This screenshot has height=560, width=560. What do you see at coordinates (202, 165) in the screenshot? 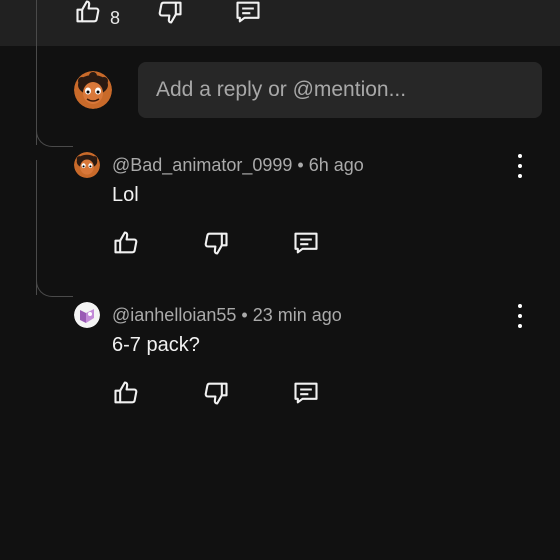
I see `comment-author: @Bad_animator_0999` at bounding box center [202, 165].